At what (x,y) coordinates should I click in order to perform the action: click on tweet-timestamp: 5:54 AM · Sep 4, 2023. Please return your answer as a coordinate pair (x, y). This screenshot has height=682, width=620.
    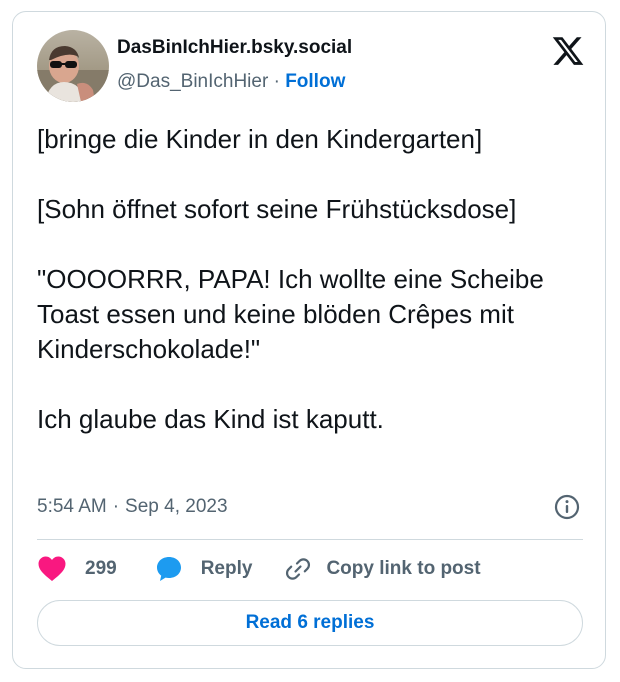
    Looking at the image, I should click on (132, 507).